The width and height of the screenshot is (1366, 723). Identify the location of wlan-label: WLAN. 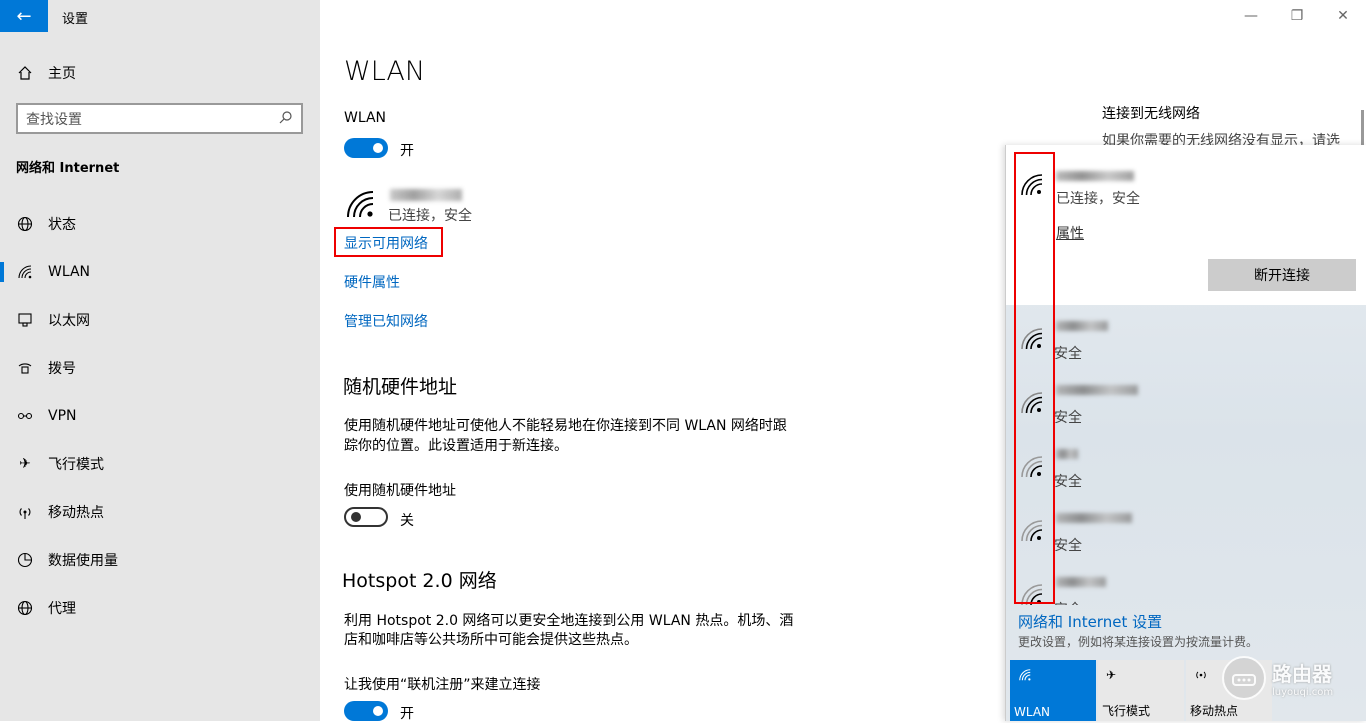
(365, 118).